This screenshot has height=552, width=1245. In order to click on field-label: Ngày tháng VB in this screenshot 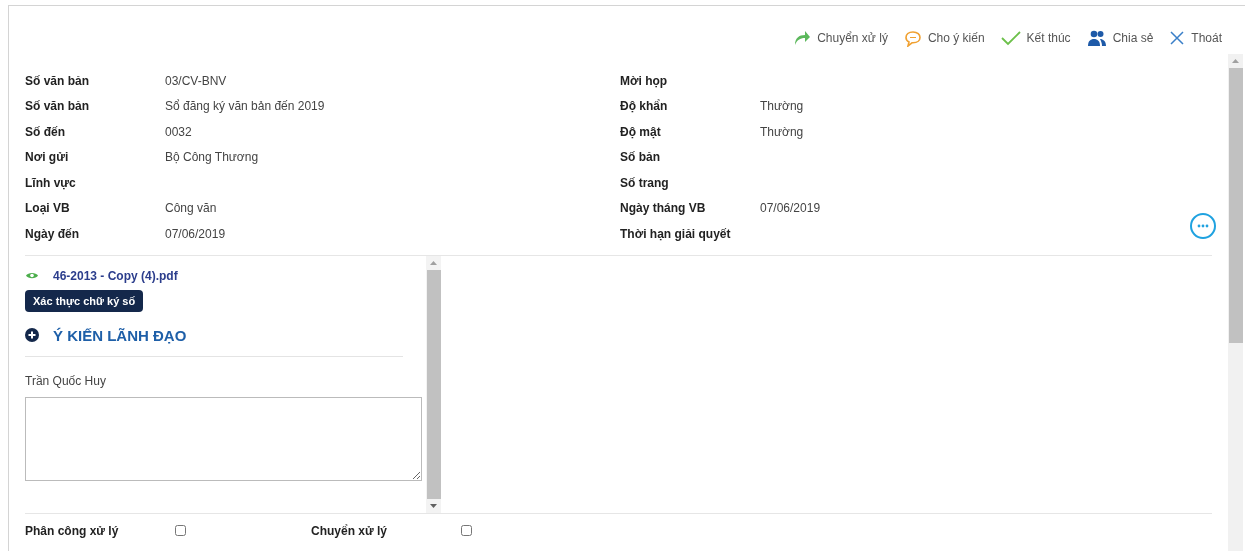, I will do `click(663, 208)`.